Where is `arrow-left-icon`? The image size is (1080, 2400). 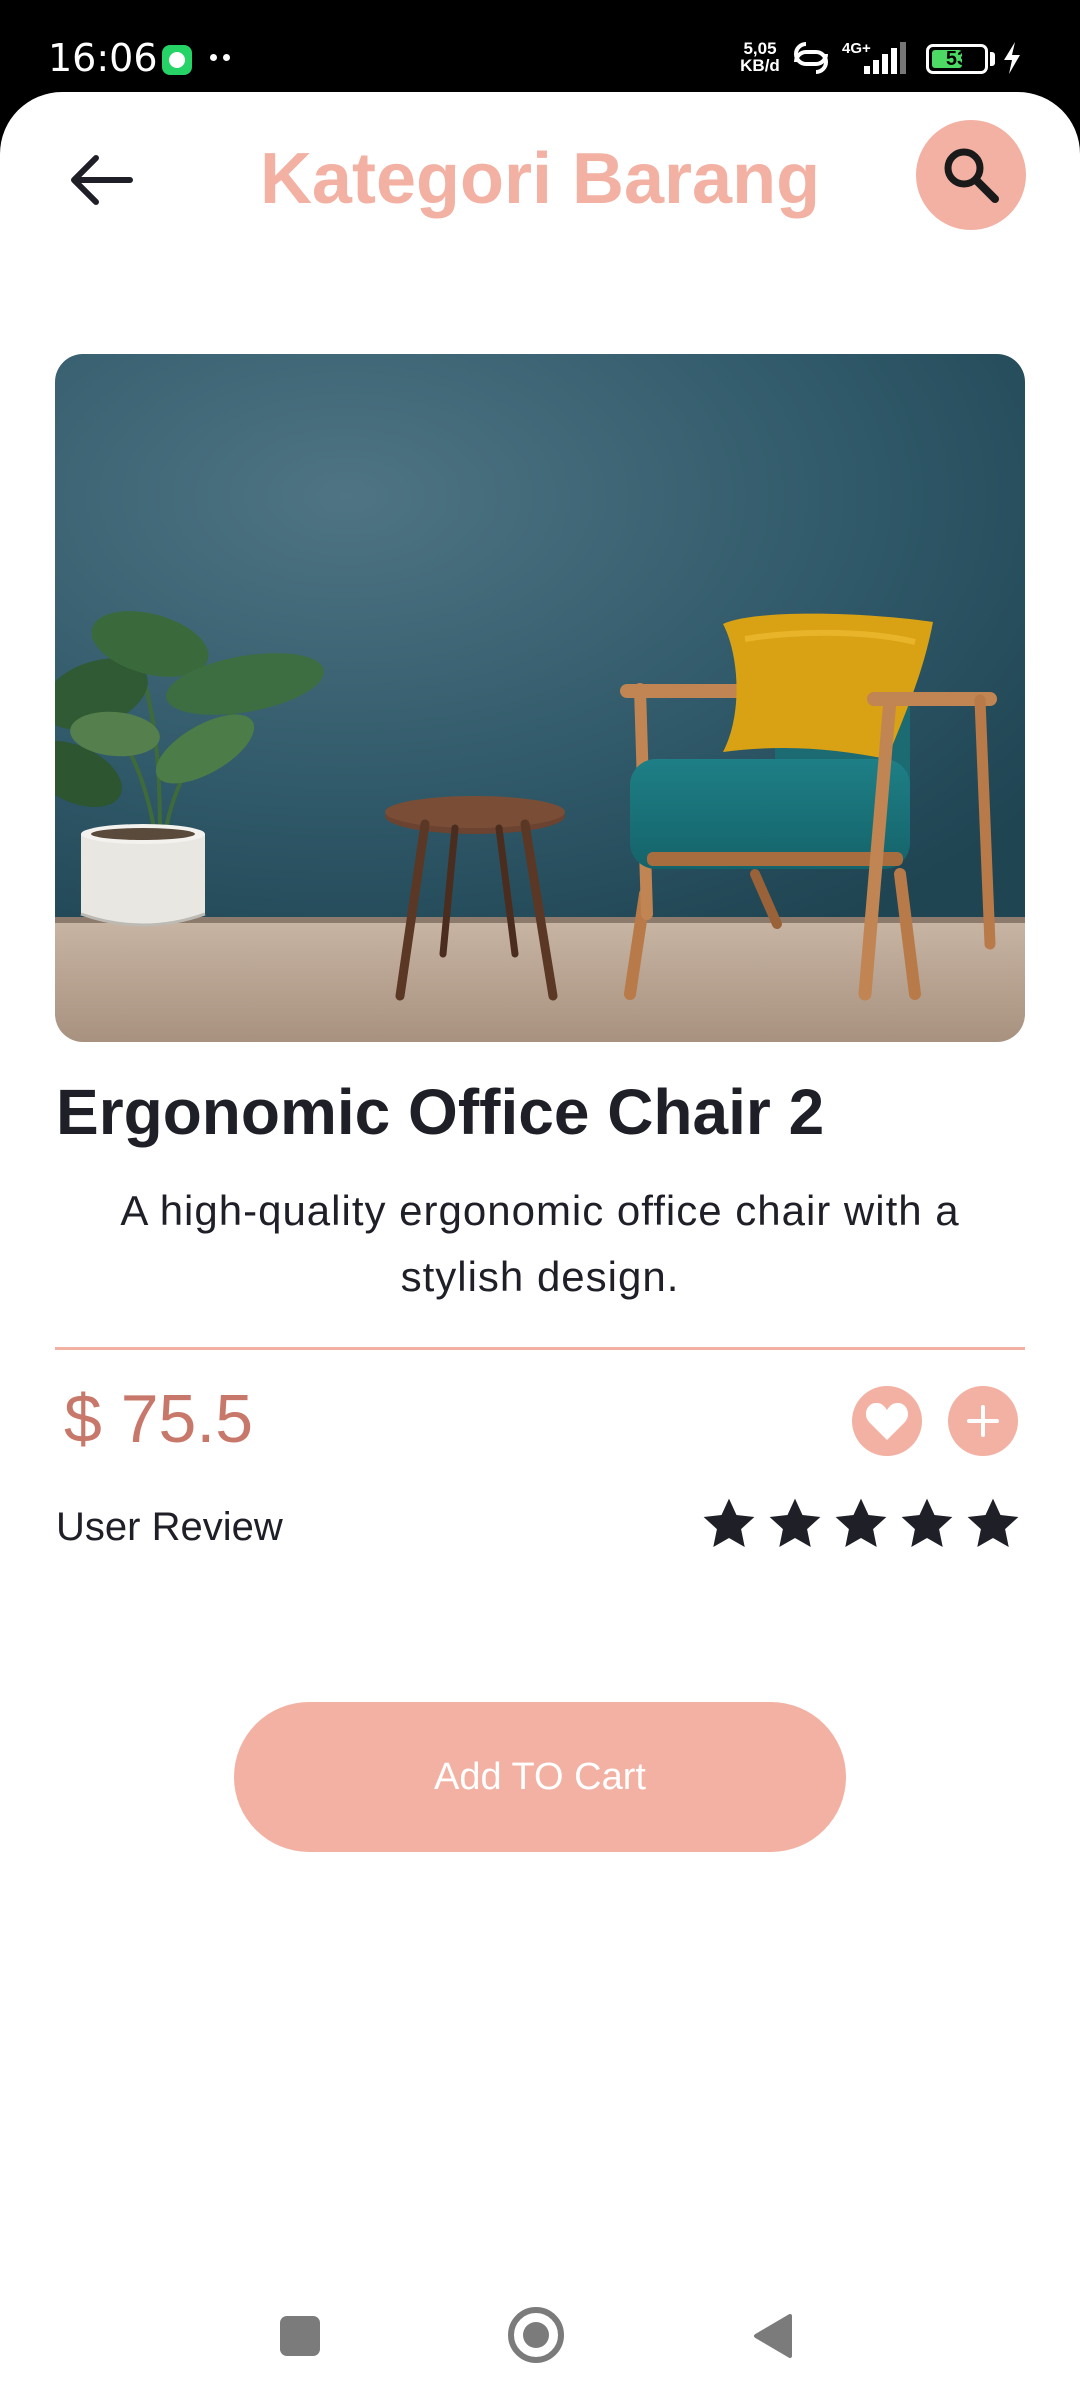 arrow-left-icon is located at coordinates (102, 180).